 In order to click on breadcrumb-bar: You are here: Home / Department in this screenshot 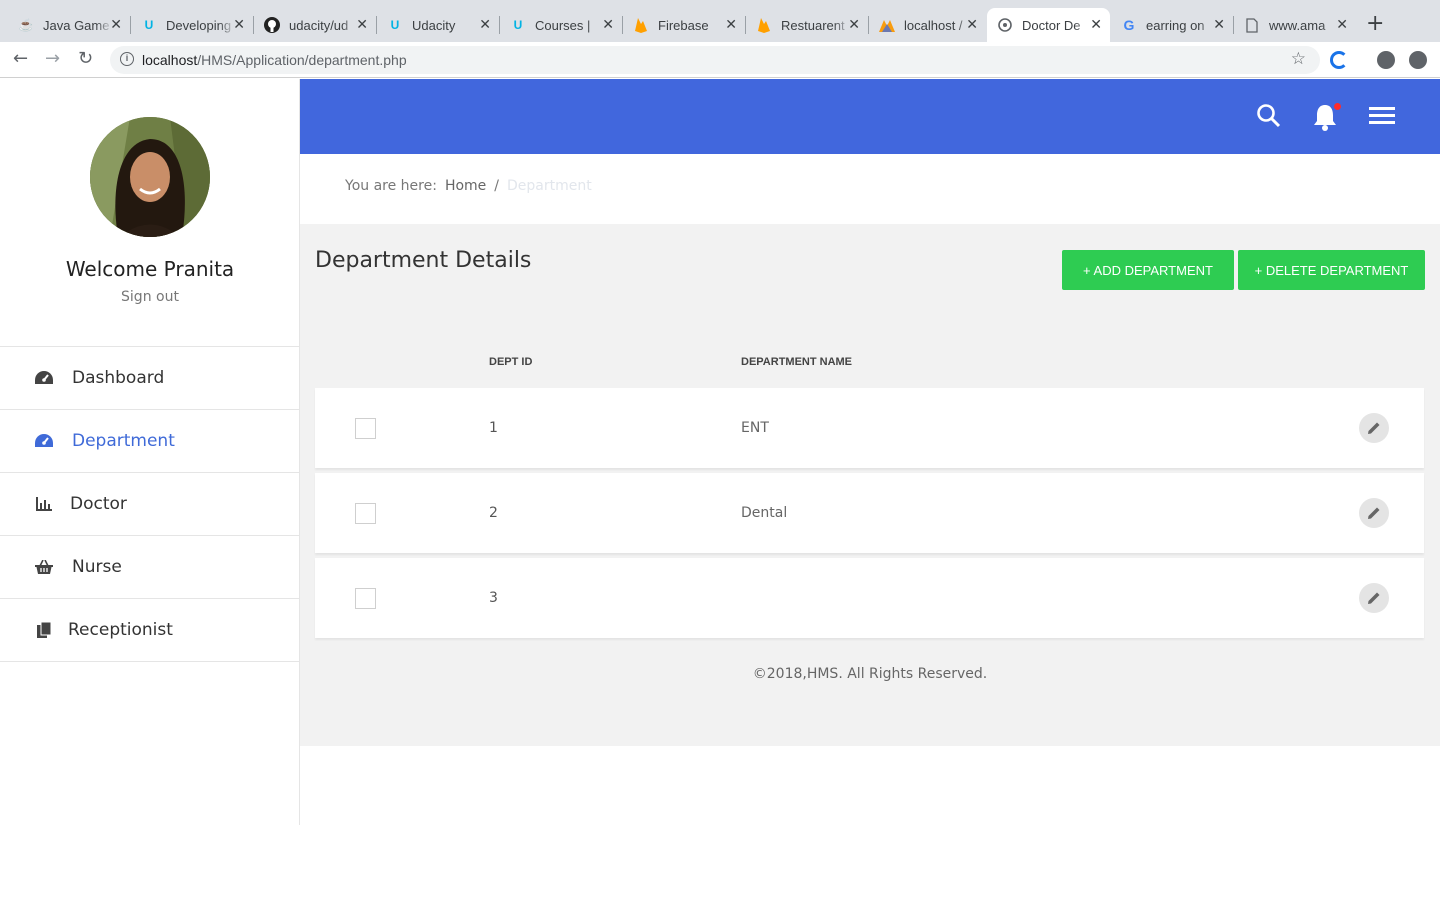, I will do `click(870, 189)`.